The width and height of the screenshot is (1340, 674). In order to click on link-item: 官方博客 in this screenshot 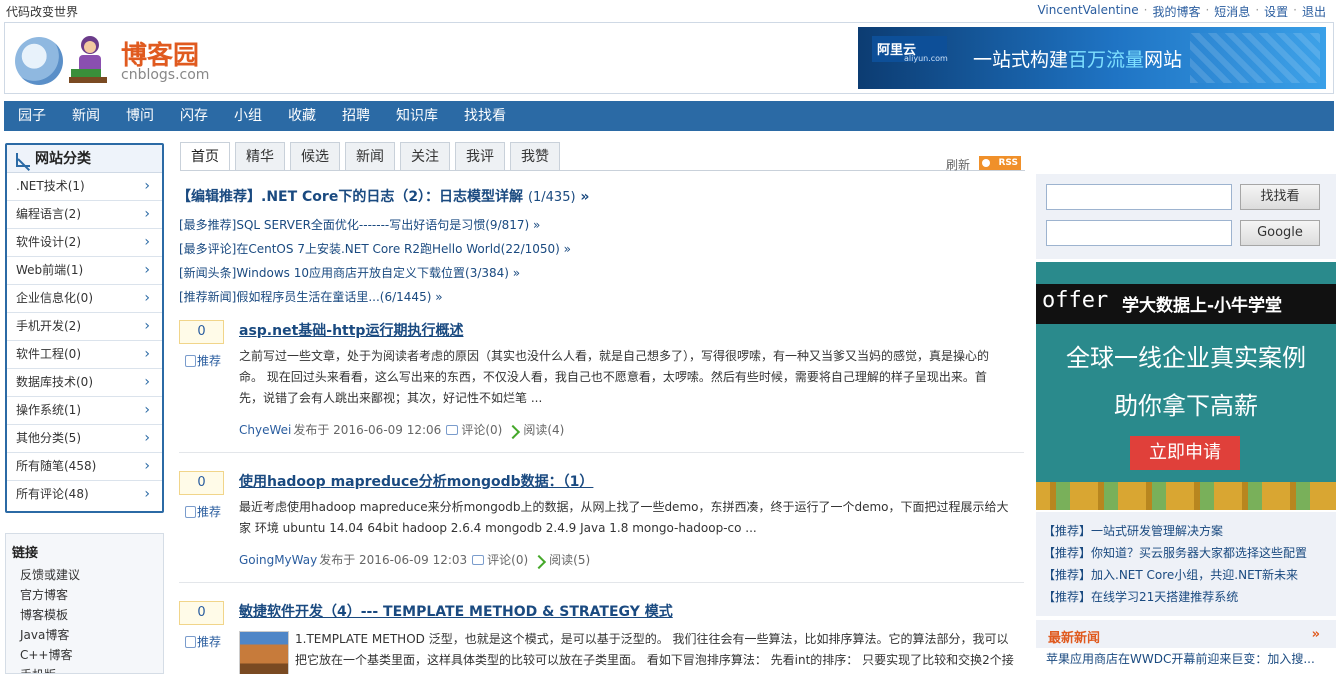, I will do `click(84, 595)`.